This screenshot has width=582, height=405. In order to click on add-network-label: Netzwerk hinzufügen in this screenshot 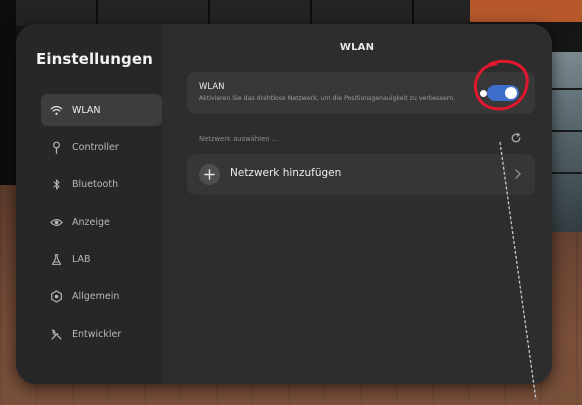, I will do `click(286, 173)`.